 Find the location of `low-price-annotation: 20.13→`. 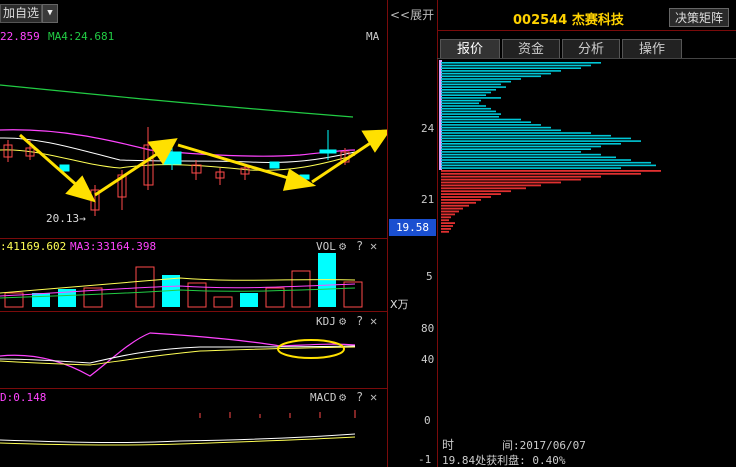

low-price-annotation: 20.13→ is located at coordinates (66, 218).